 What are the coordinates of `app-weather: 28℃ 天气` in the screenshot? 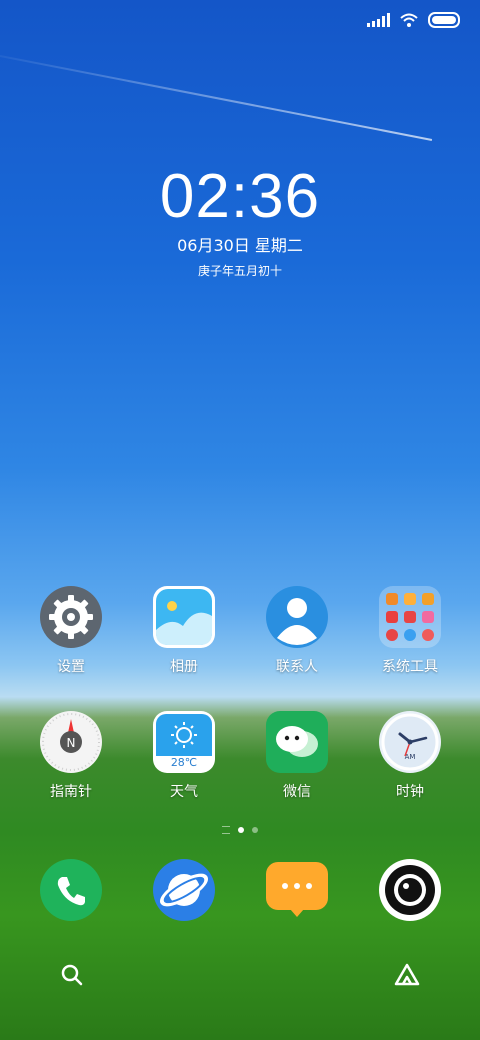 It's located at (184, 756).